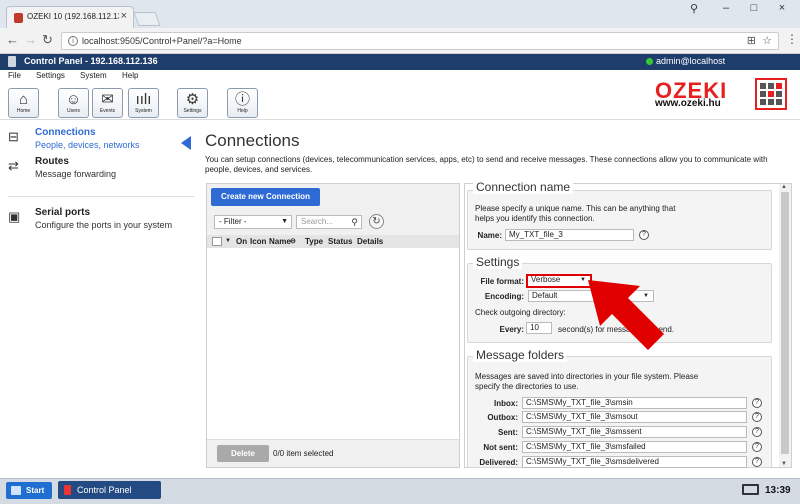  What do you see at coordinates (192, 99) in the screenshot?
I see `gear-icon: ⚙` at bounding box center [192, 99].